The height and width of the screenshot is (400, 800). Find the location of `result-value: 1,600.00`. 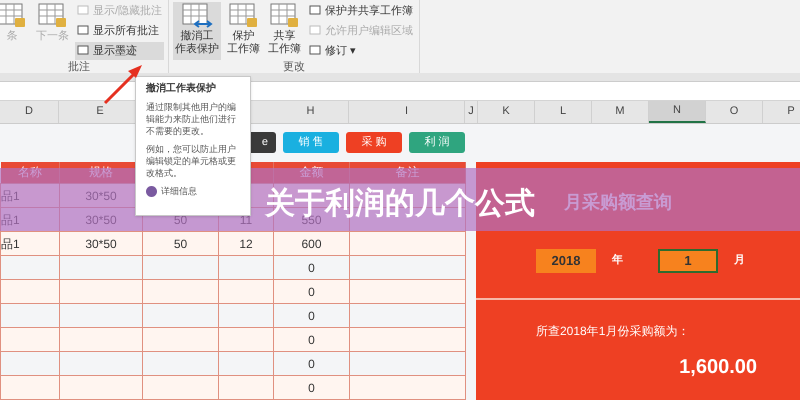

result-value: 1,600.00 is located at coordinates (718, 367).